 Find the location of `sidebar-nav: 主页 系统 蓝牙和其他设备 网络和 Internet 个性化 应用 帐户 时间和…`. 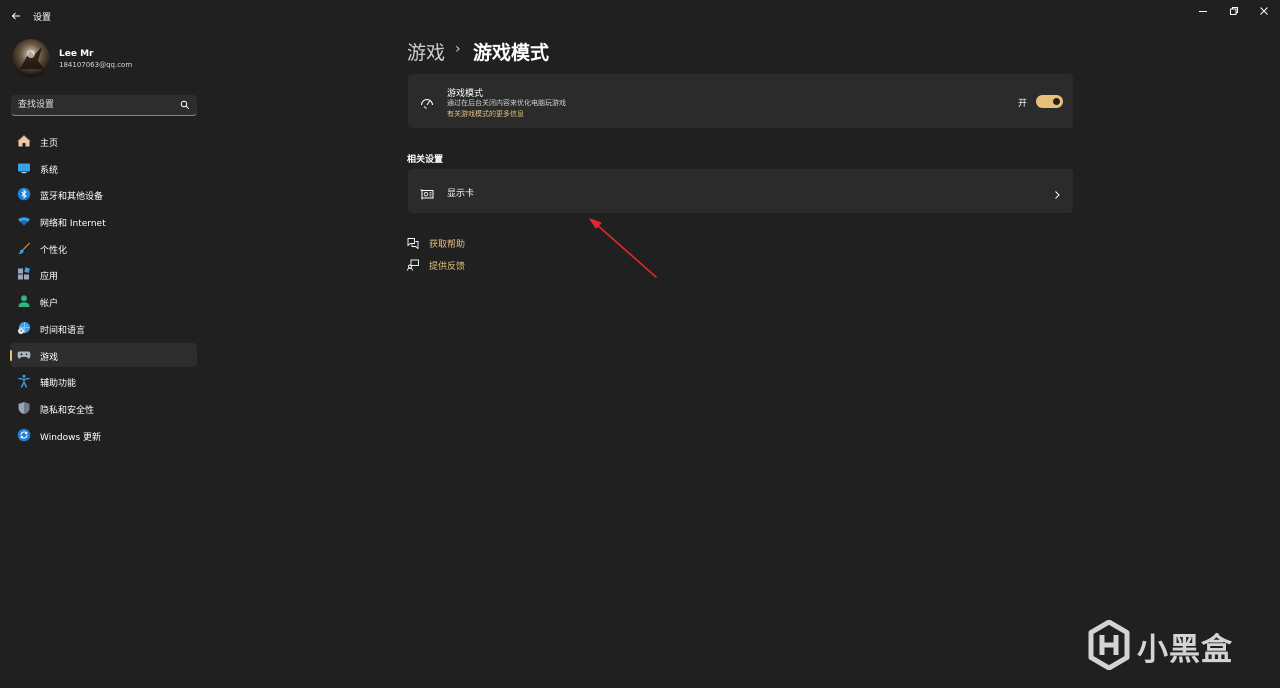

sidebar-nav: 主页 系统 蓝牙和其他设备 网络和 Internet 个性化 应用 帐户 时间和… is located at coordinates (103, 289).